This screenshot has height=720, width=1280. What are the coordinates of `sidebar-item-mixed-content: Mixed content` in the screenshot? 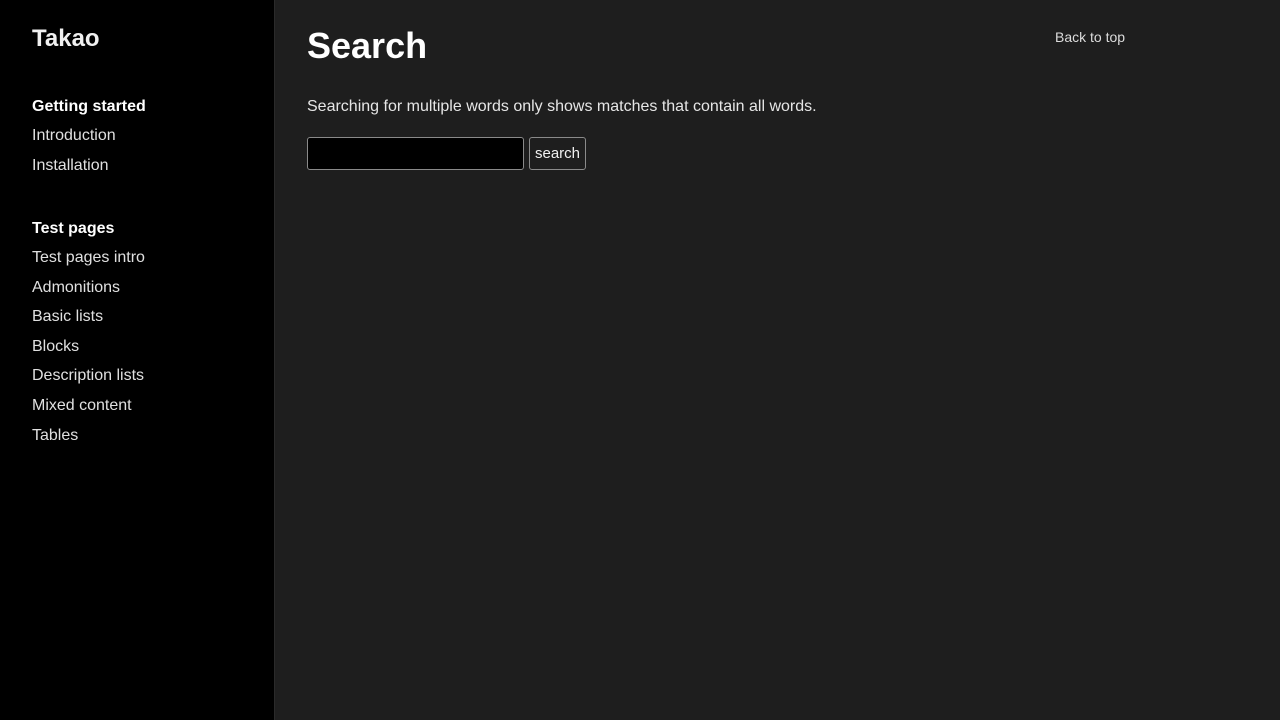 It's located at (88, 406).